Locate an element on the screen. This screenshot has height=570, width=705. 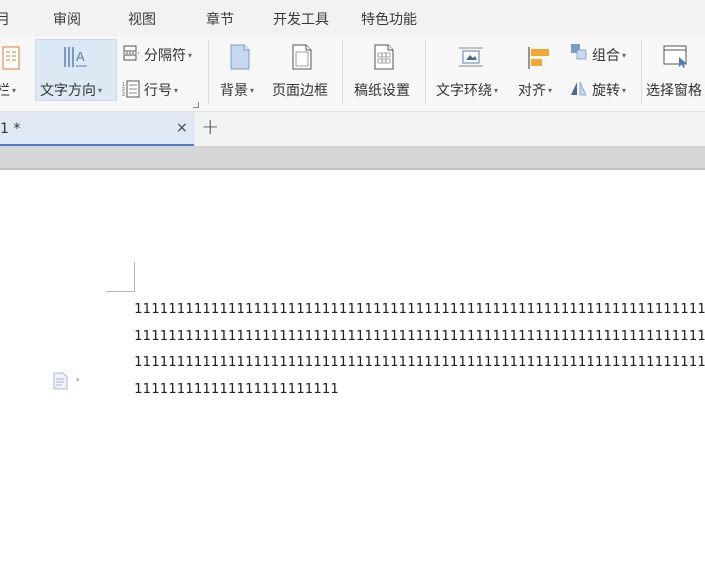
columns-icon is located at coordinates (11, 60).